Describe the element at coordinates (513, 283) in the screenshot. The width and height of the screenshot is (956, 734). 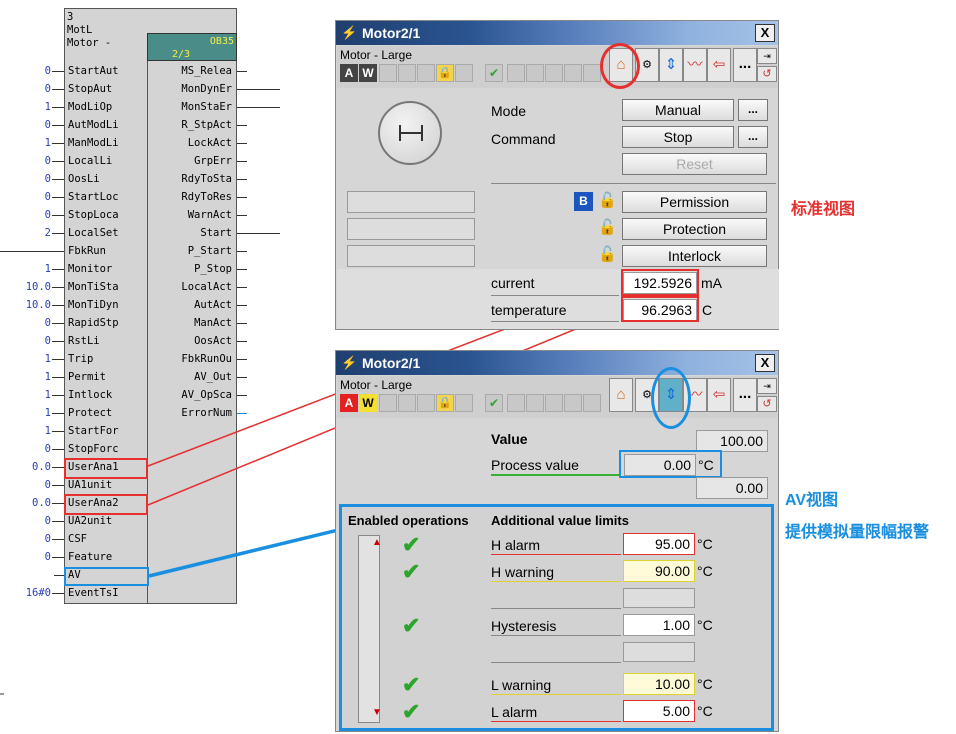
I see `current-label: current` at that location.